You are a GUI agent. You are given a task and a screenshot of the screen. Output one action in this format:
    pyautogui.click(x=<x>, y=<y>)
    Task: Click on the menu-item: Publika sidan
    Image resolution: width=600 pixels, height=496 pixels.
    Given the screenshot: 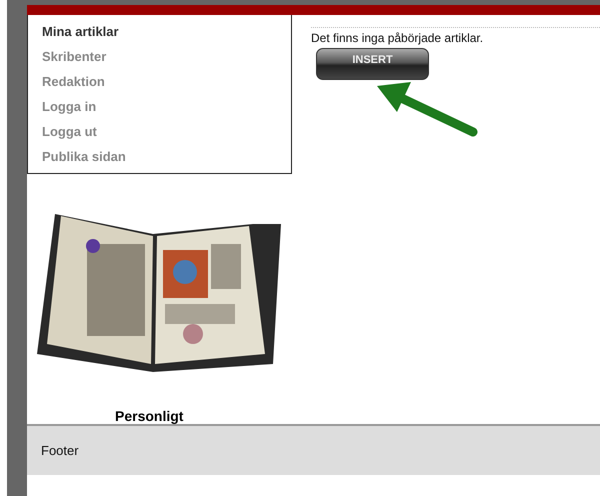 What is the action you would take?
    pyautogui.click(x=166, y=156)
    